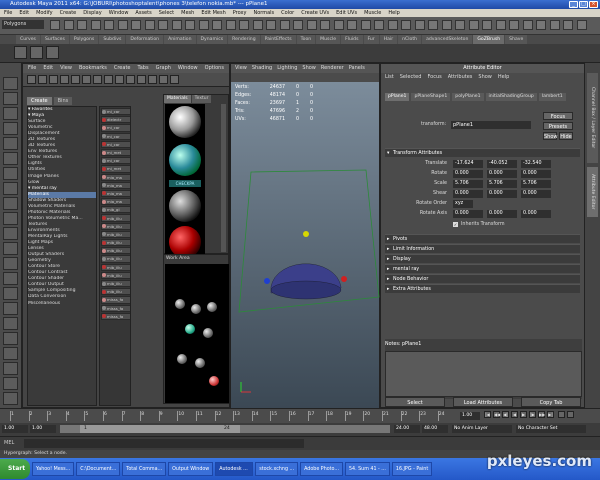 The height and width of the screenshot is (480, 600). Describe the element at coordinates (66, 68) in the screenshot. I see `hypershade-menu-view: View` at that location.